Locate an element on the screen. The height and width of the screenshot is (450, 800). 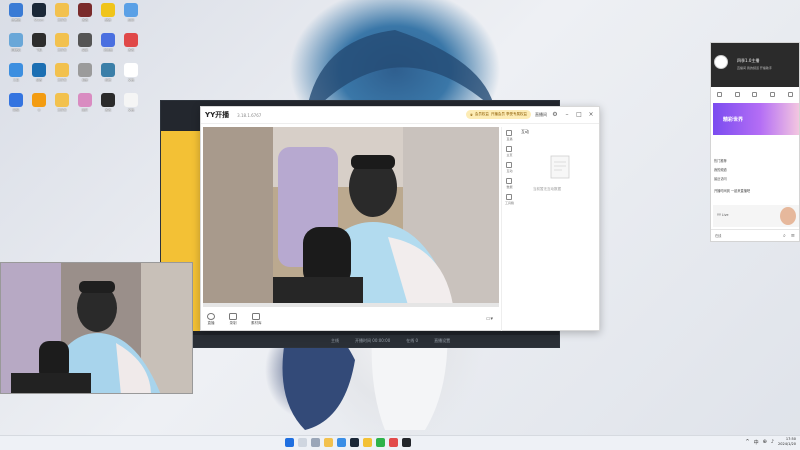
status-item: 直播设置 is located at coordinates (442, 341).